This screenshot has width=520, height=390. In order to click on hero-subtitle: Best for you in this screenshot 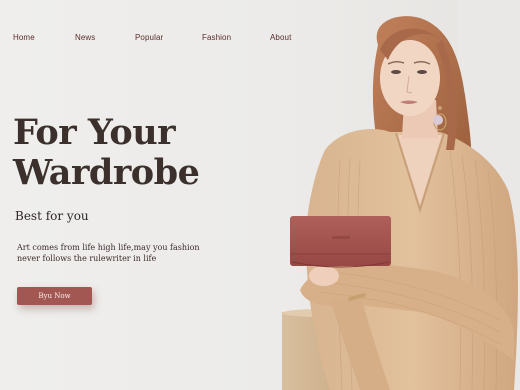, I will do `click(52, 216)`.